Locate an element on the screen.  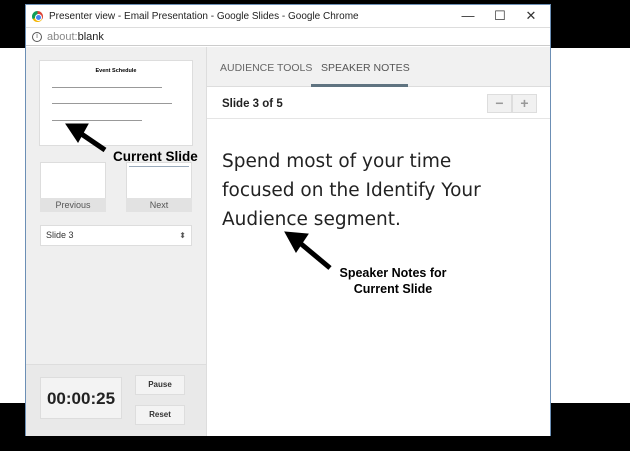
annotation-arrows is located at coordinates (198, 196).